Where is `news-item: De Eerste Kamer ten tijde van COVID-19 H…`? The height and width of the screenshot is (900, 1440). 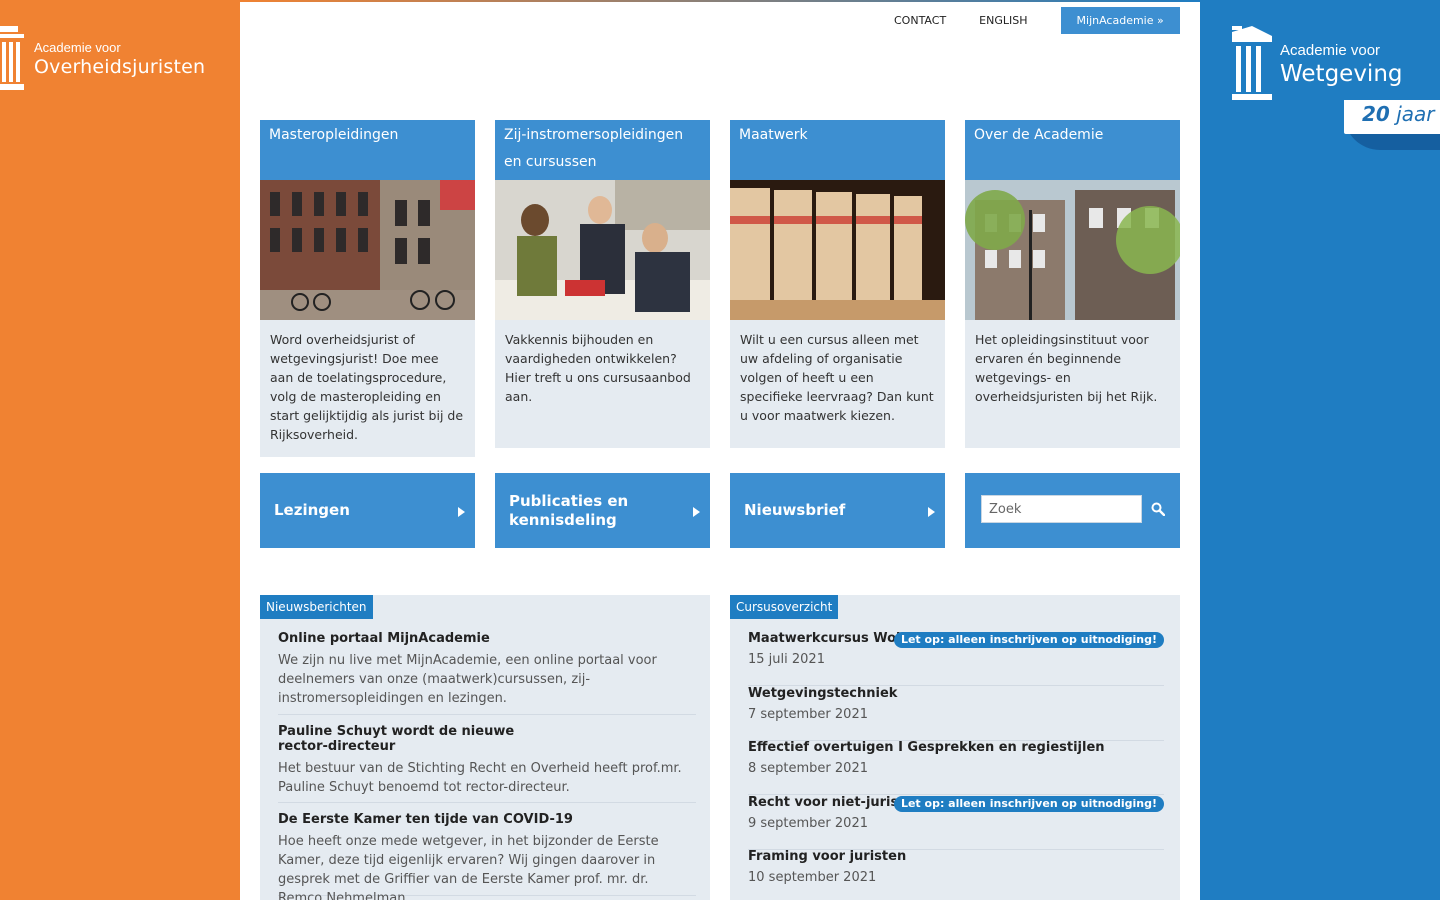 news-item: De Eerste Kamer ten tijde van COVID-19 H… is located at coordinates (487, 856).